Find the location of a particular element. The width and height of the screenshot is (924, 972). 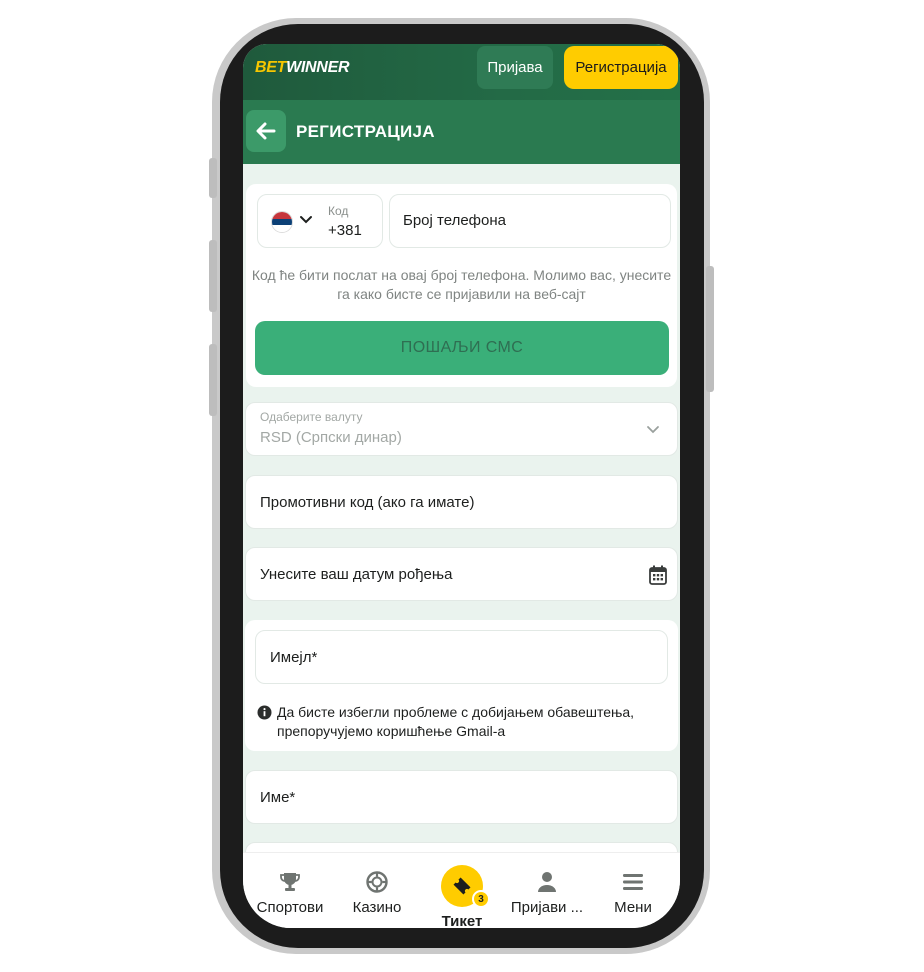

email-placeholder: Имејл* is located at coordinates (294, 657).